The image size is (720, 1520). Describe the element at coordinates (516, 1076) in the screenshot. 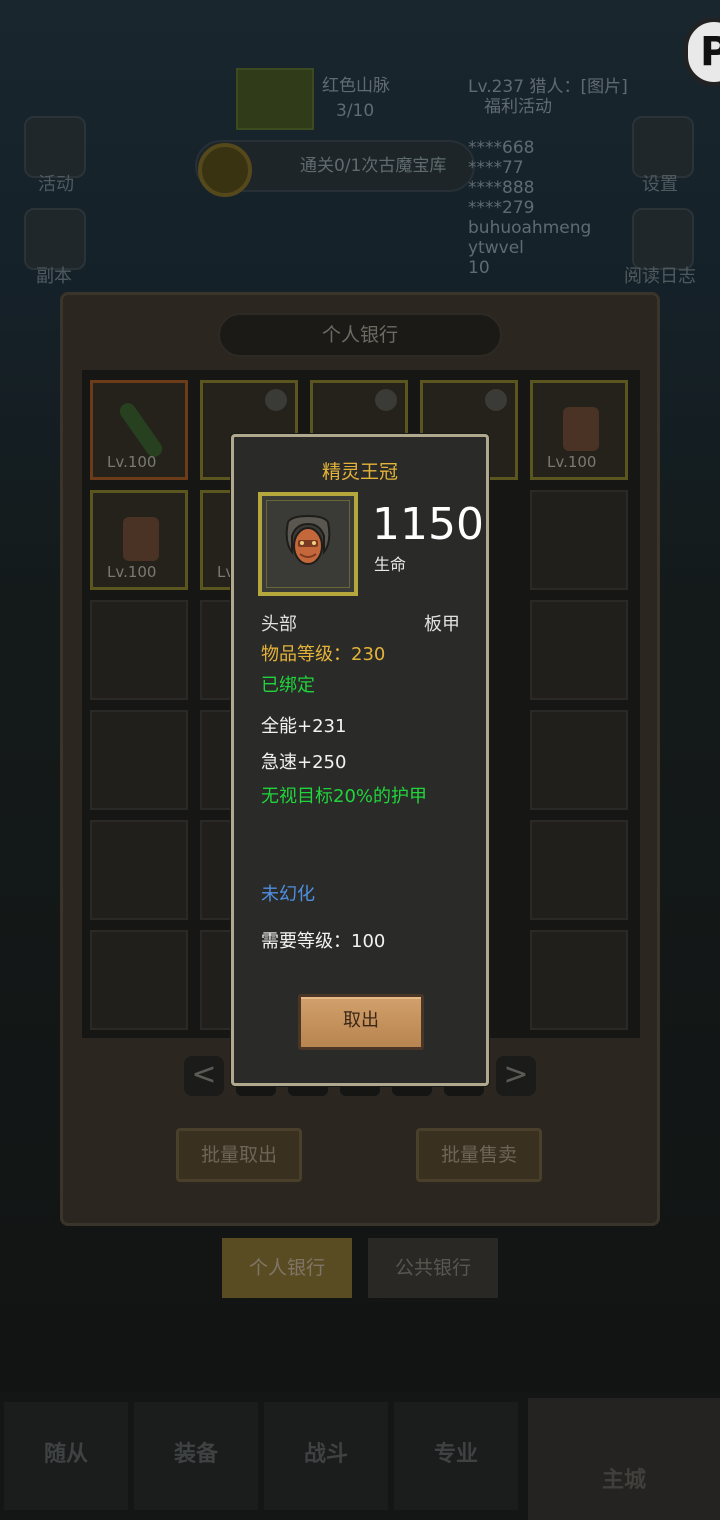

I see `next-page-button: >` at that location.